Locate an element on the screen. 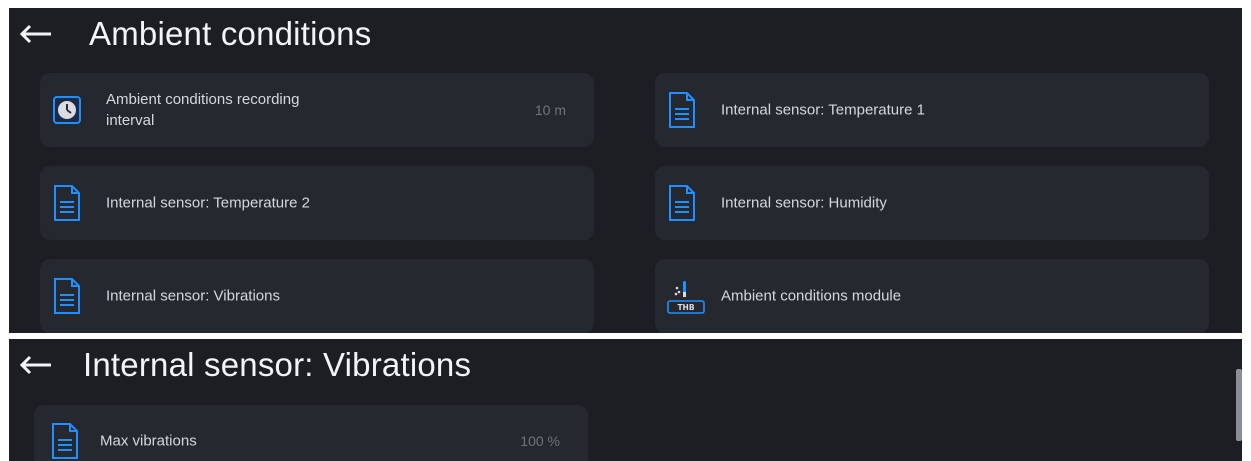  setting-tile-vibrations: Internal sensor: Vibrations is located at coordinates (317, 296).